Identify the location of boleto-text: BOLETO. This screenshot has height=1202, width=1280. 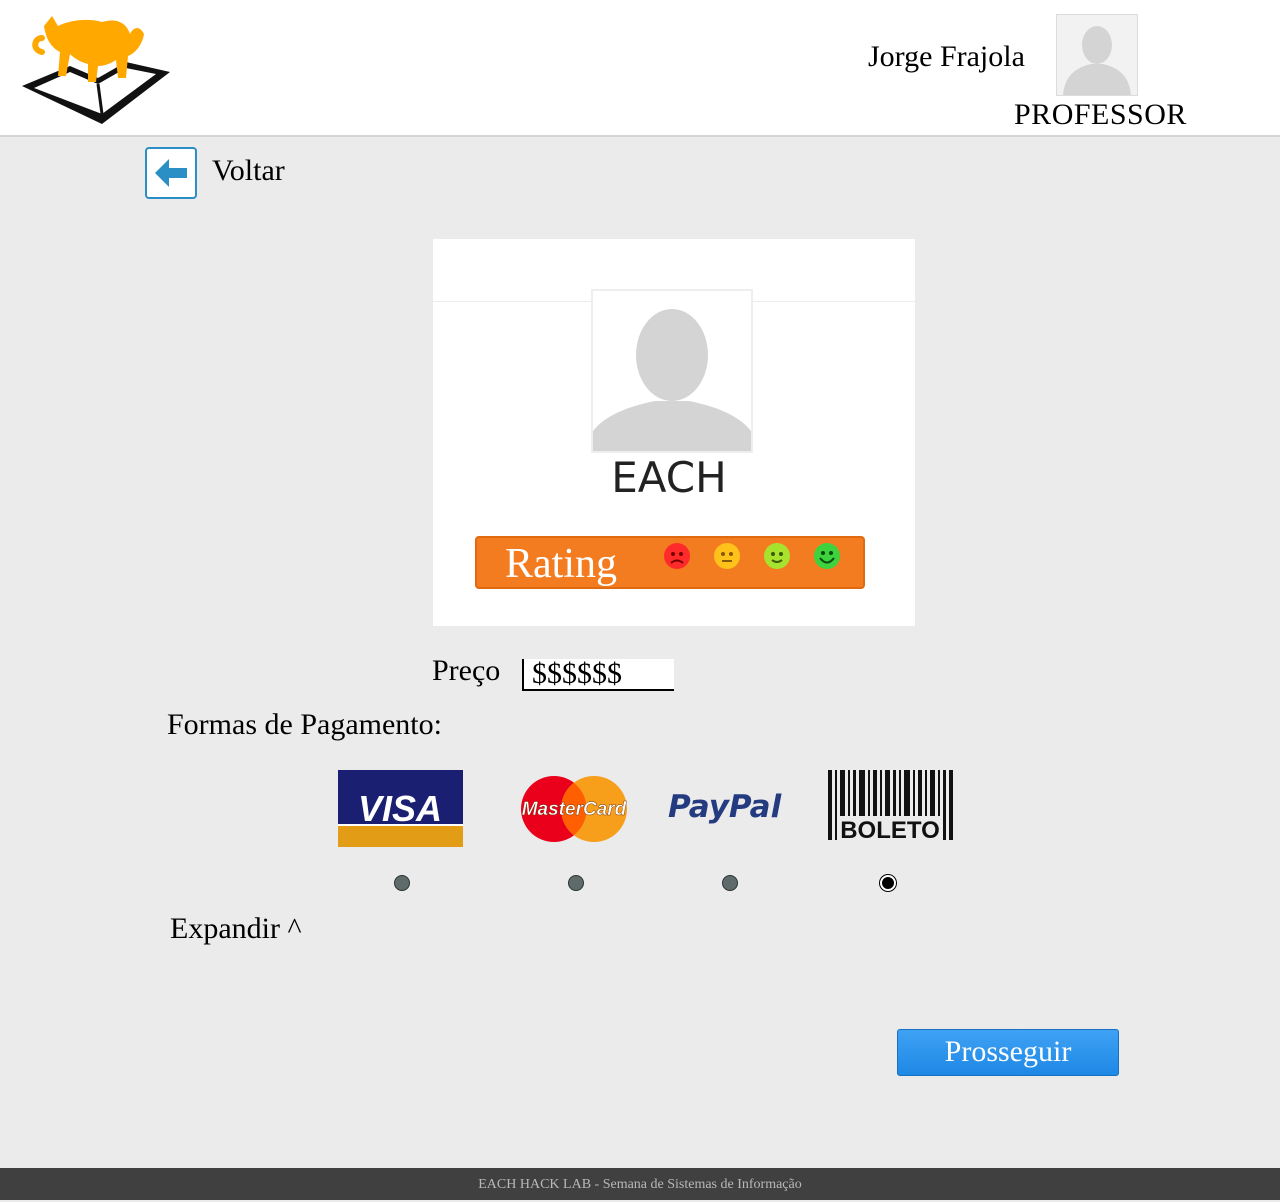
(890, 828).